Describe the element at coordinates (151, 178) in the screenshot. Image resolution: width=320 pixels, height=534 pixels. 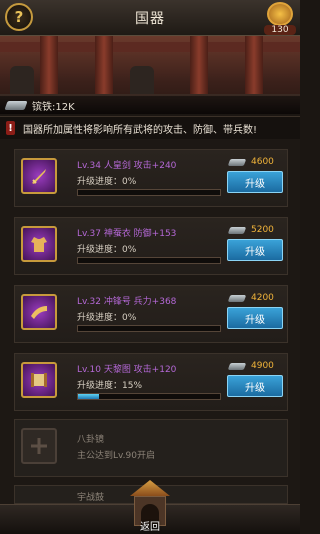
I see `artifact-card-sword: Lv.34 人皇剑 攻击+240 升级进度：0% 4600 升级` at that location.